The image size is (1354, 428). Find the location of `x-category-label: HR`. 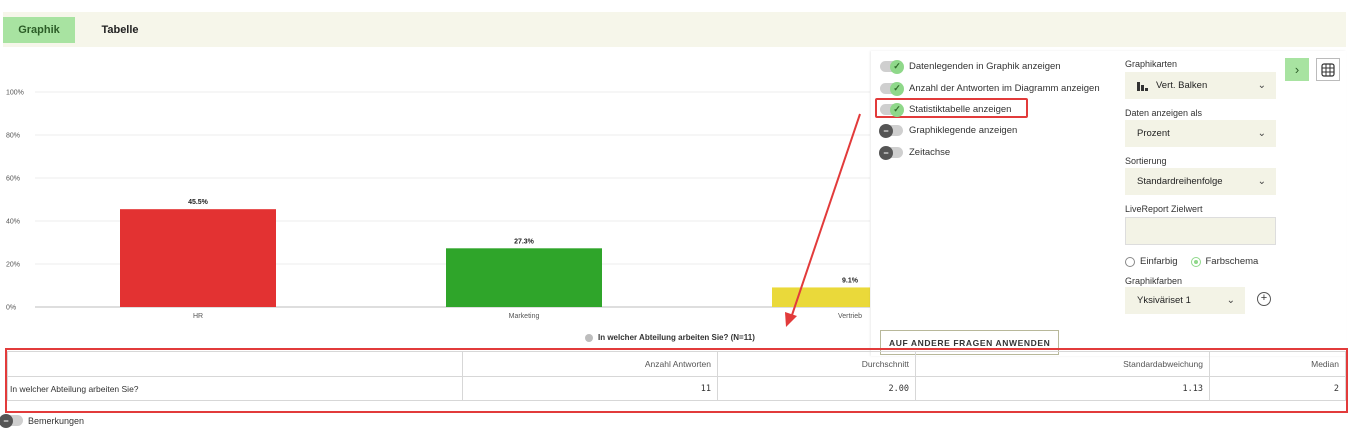

x-category-label: HR is located at coordinates (198, 316).